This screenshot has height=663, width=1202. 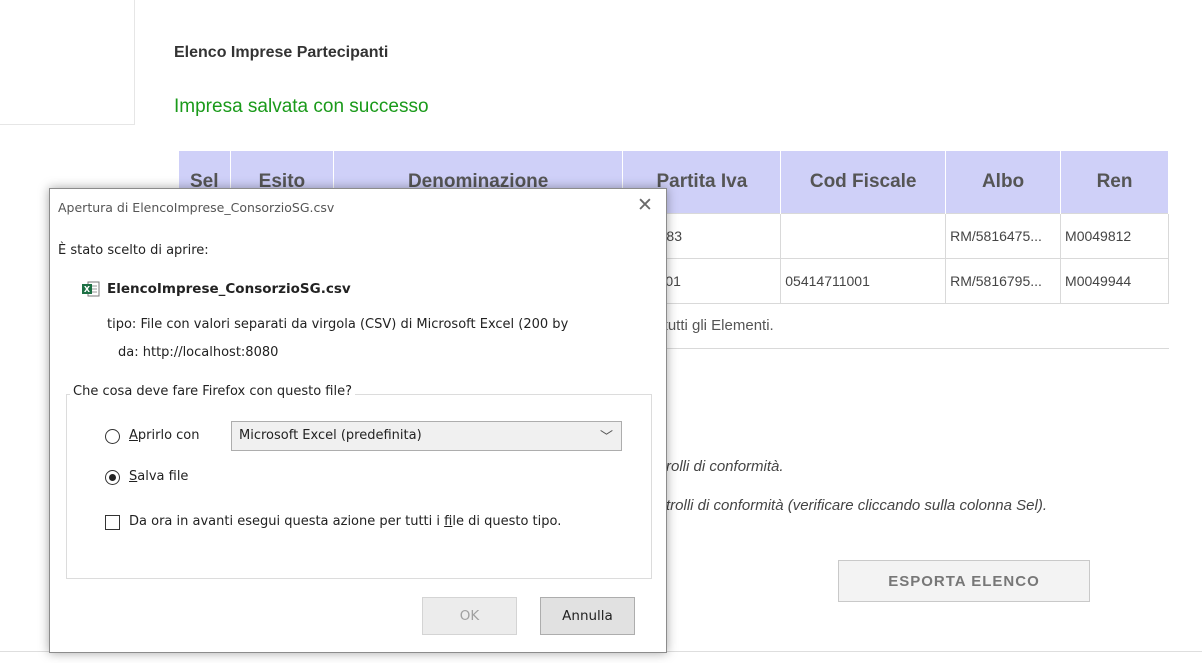 I want to click on conformity-note: rolli di conformità., so click(x=725, y=466).